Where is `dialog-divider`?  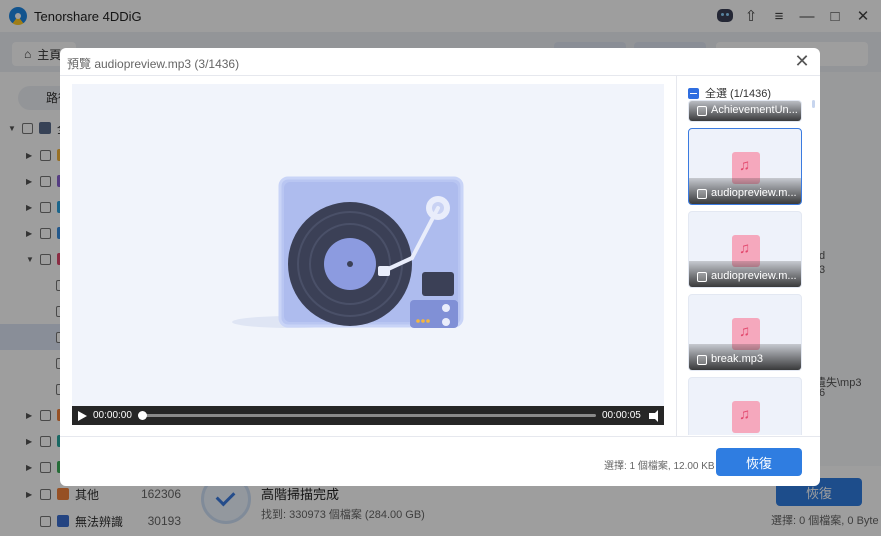
dialog-divider is located at coordinates (440, 75).